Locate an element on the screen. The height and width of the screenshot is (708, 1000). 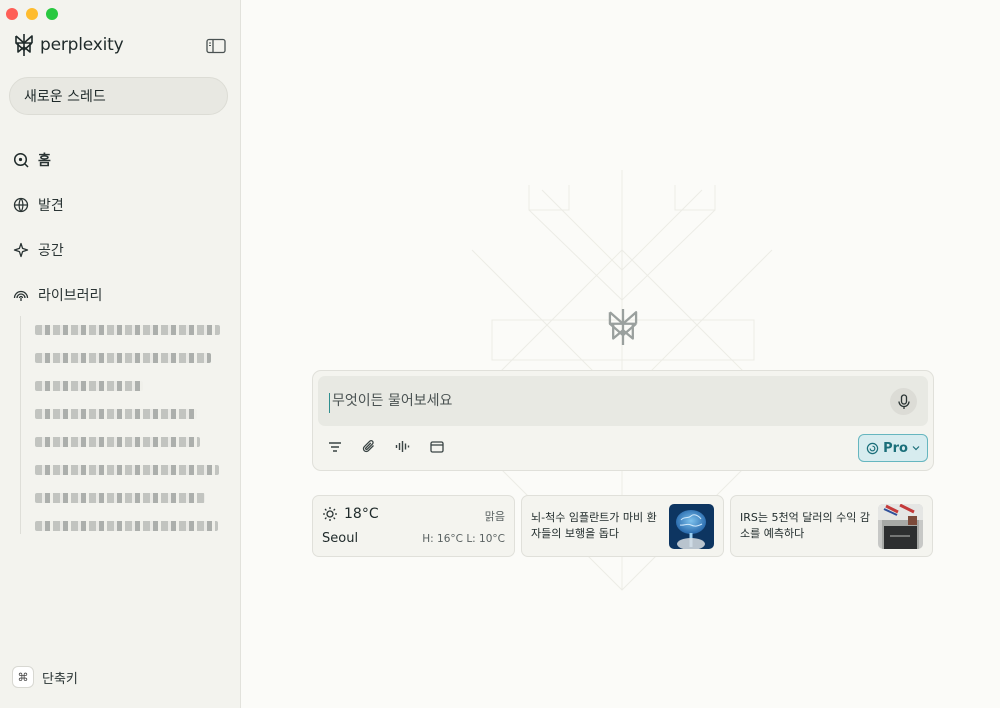
building-image is located at coordinates (900, 526).